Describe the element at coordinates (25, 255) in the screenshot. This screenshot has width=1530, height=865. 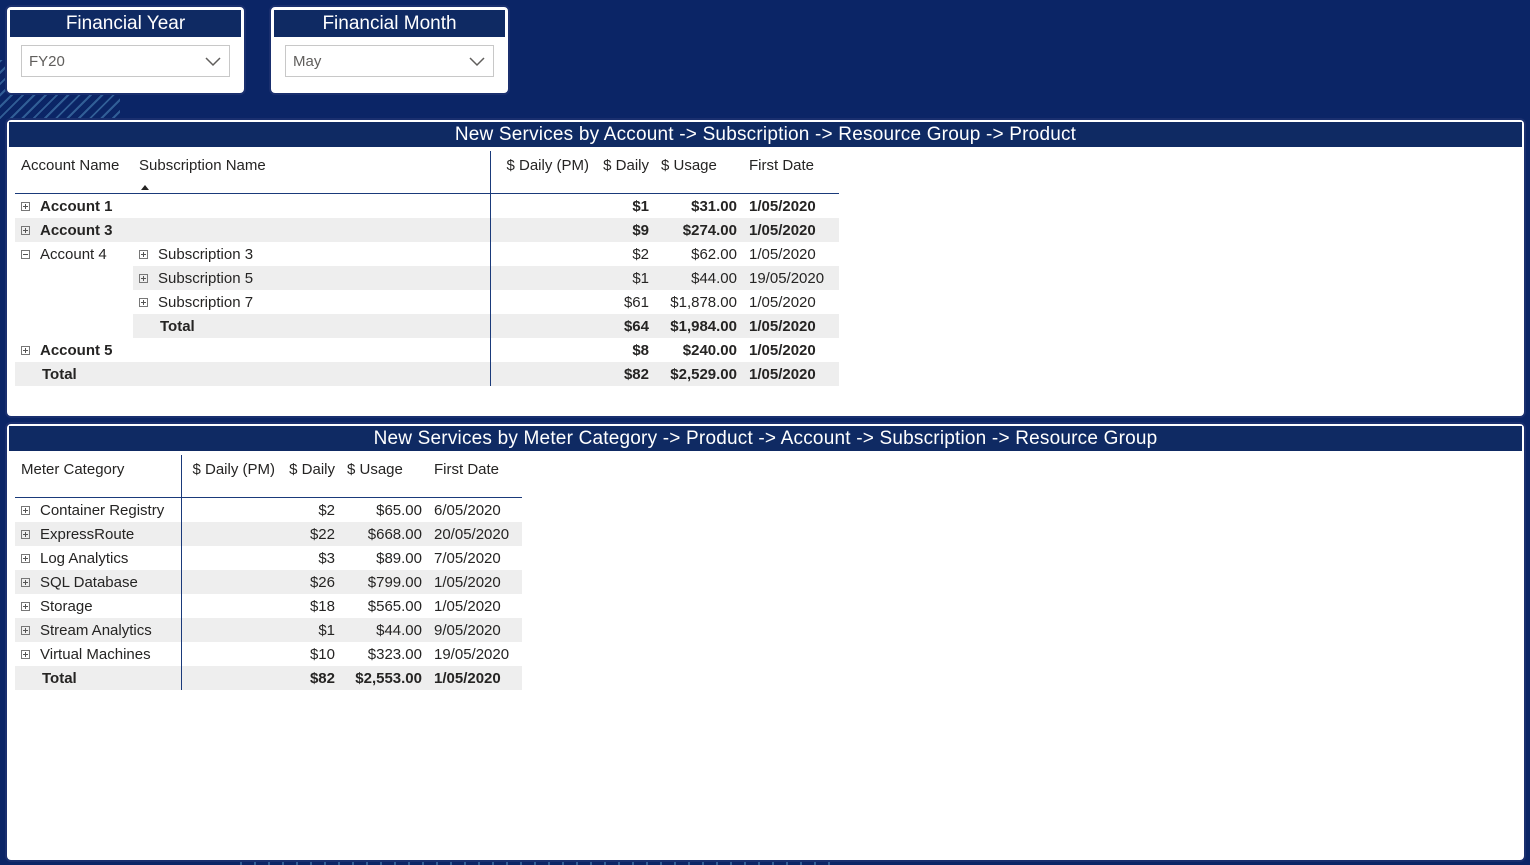
I see `collapse-icon` at that location.